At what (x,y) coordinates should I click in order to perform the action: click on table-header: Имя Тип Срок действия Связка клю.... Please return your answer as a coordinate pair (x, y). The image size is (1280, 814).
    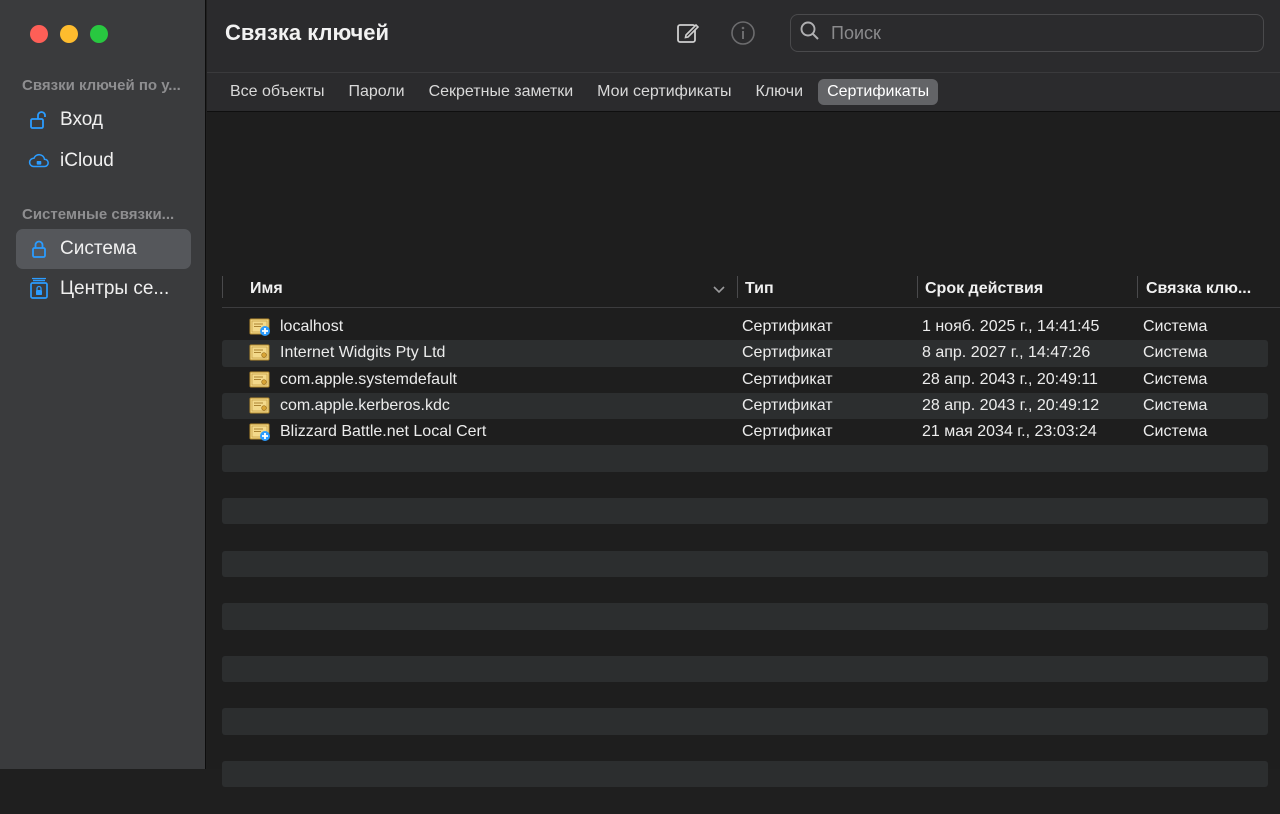
    Looking at the image, I should click on (751, 290).